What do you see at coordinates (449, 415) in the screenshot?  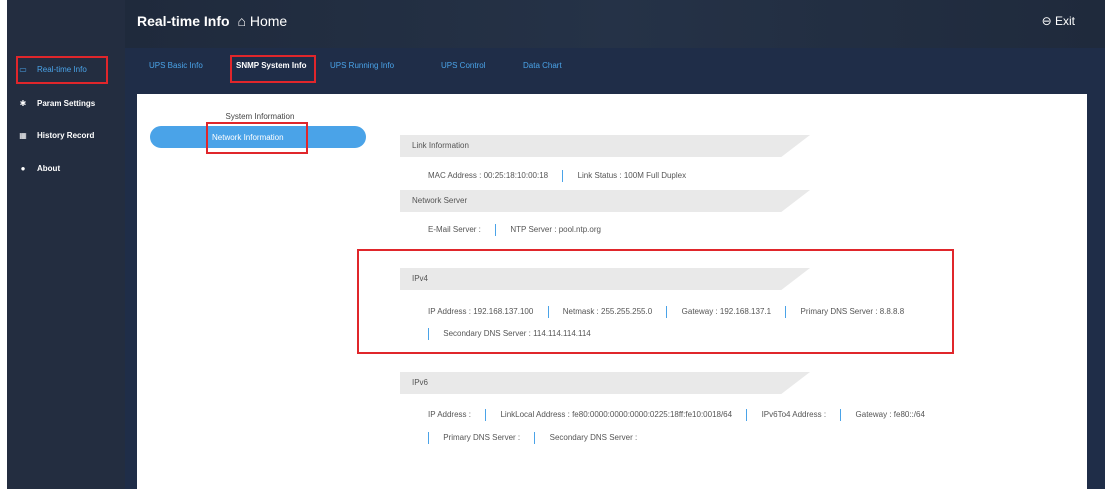 I see `ipv6-address-label: IP Address :` at bounding box center [449, 415].